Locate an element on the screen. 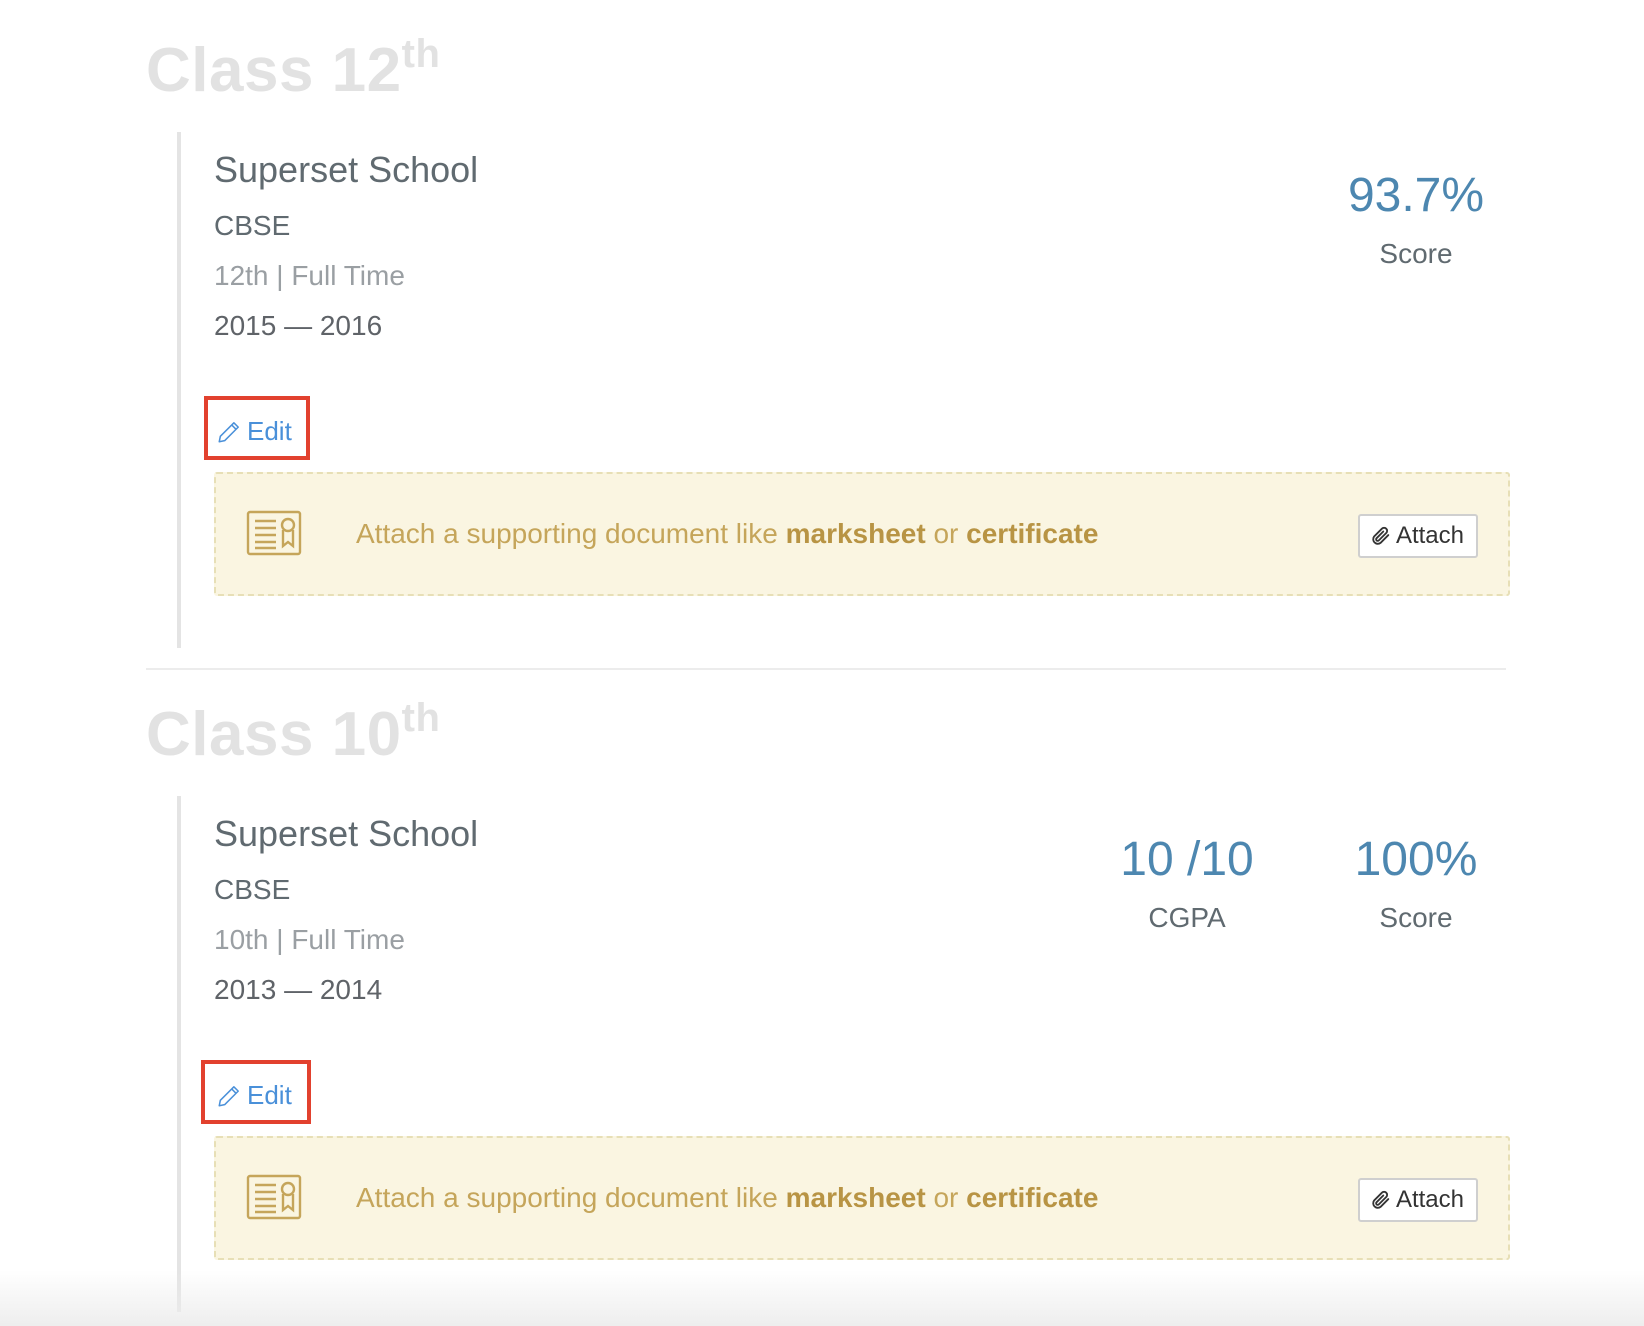  year-range: 2013 — 2014 is located at coordinates (298, 989).